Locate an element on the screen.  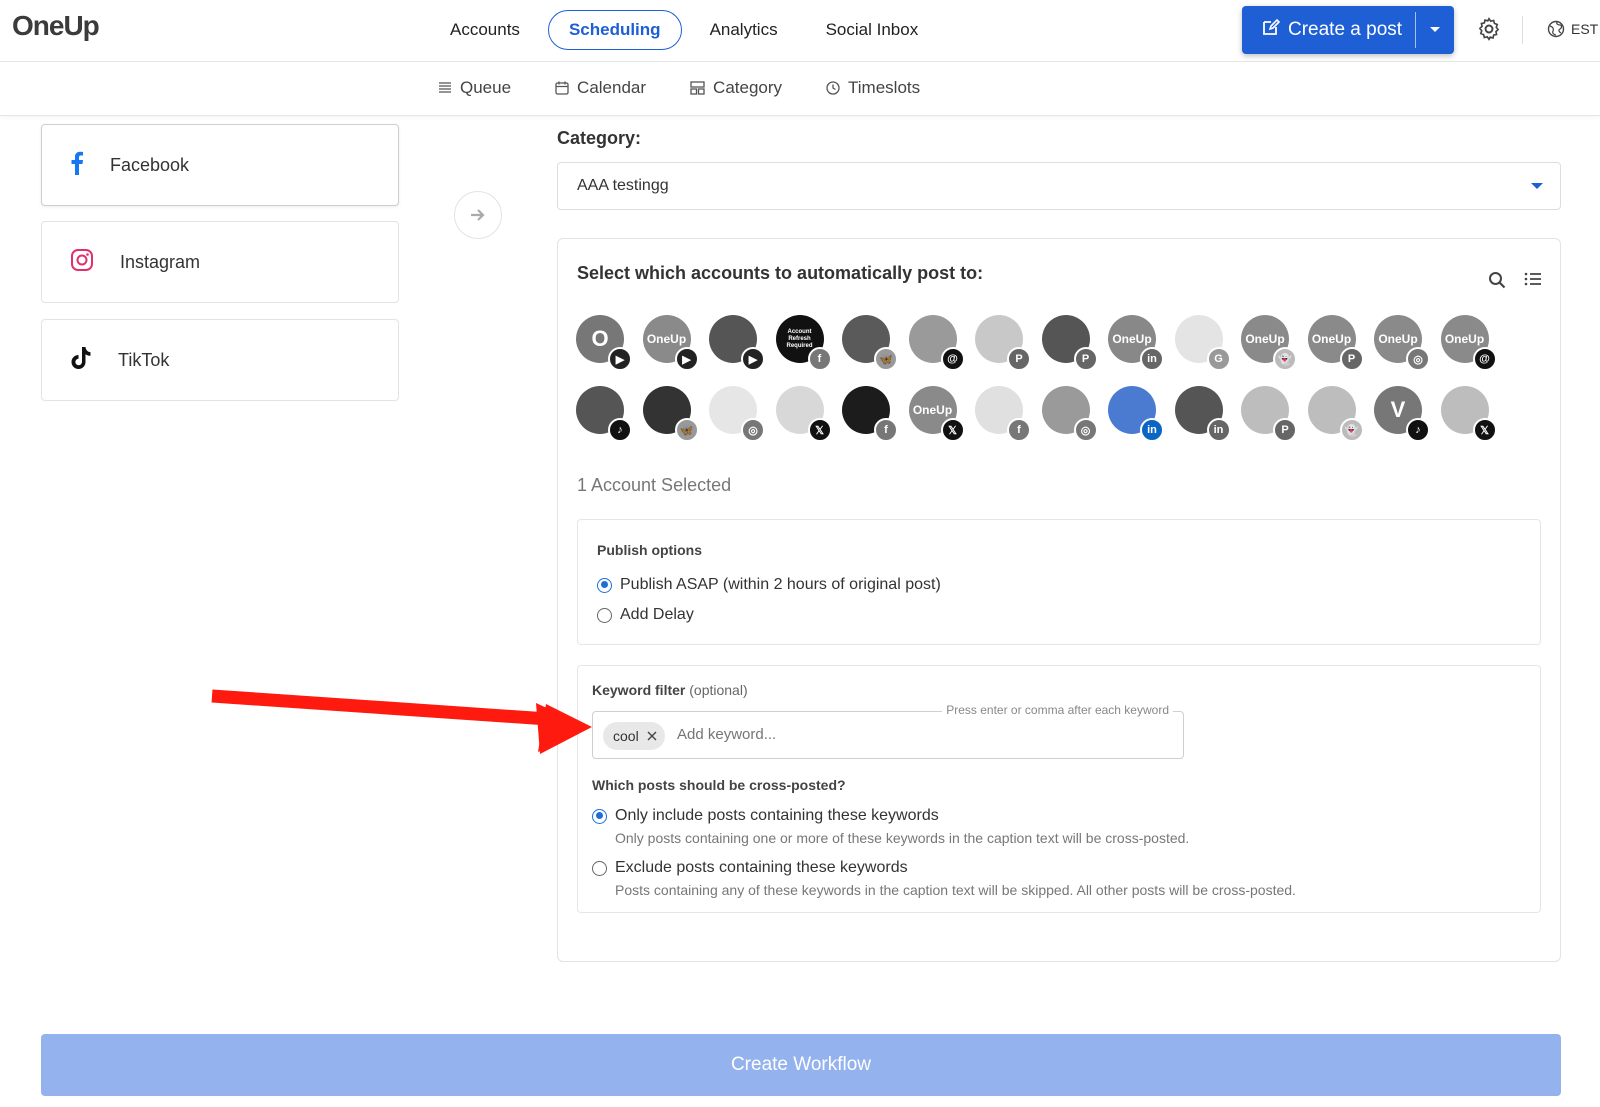
remove-keyword-icon is located at coordinates (652, 736).